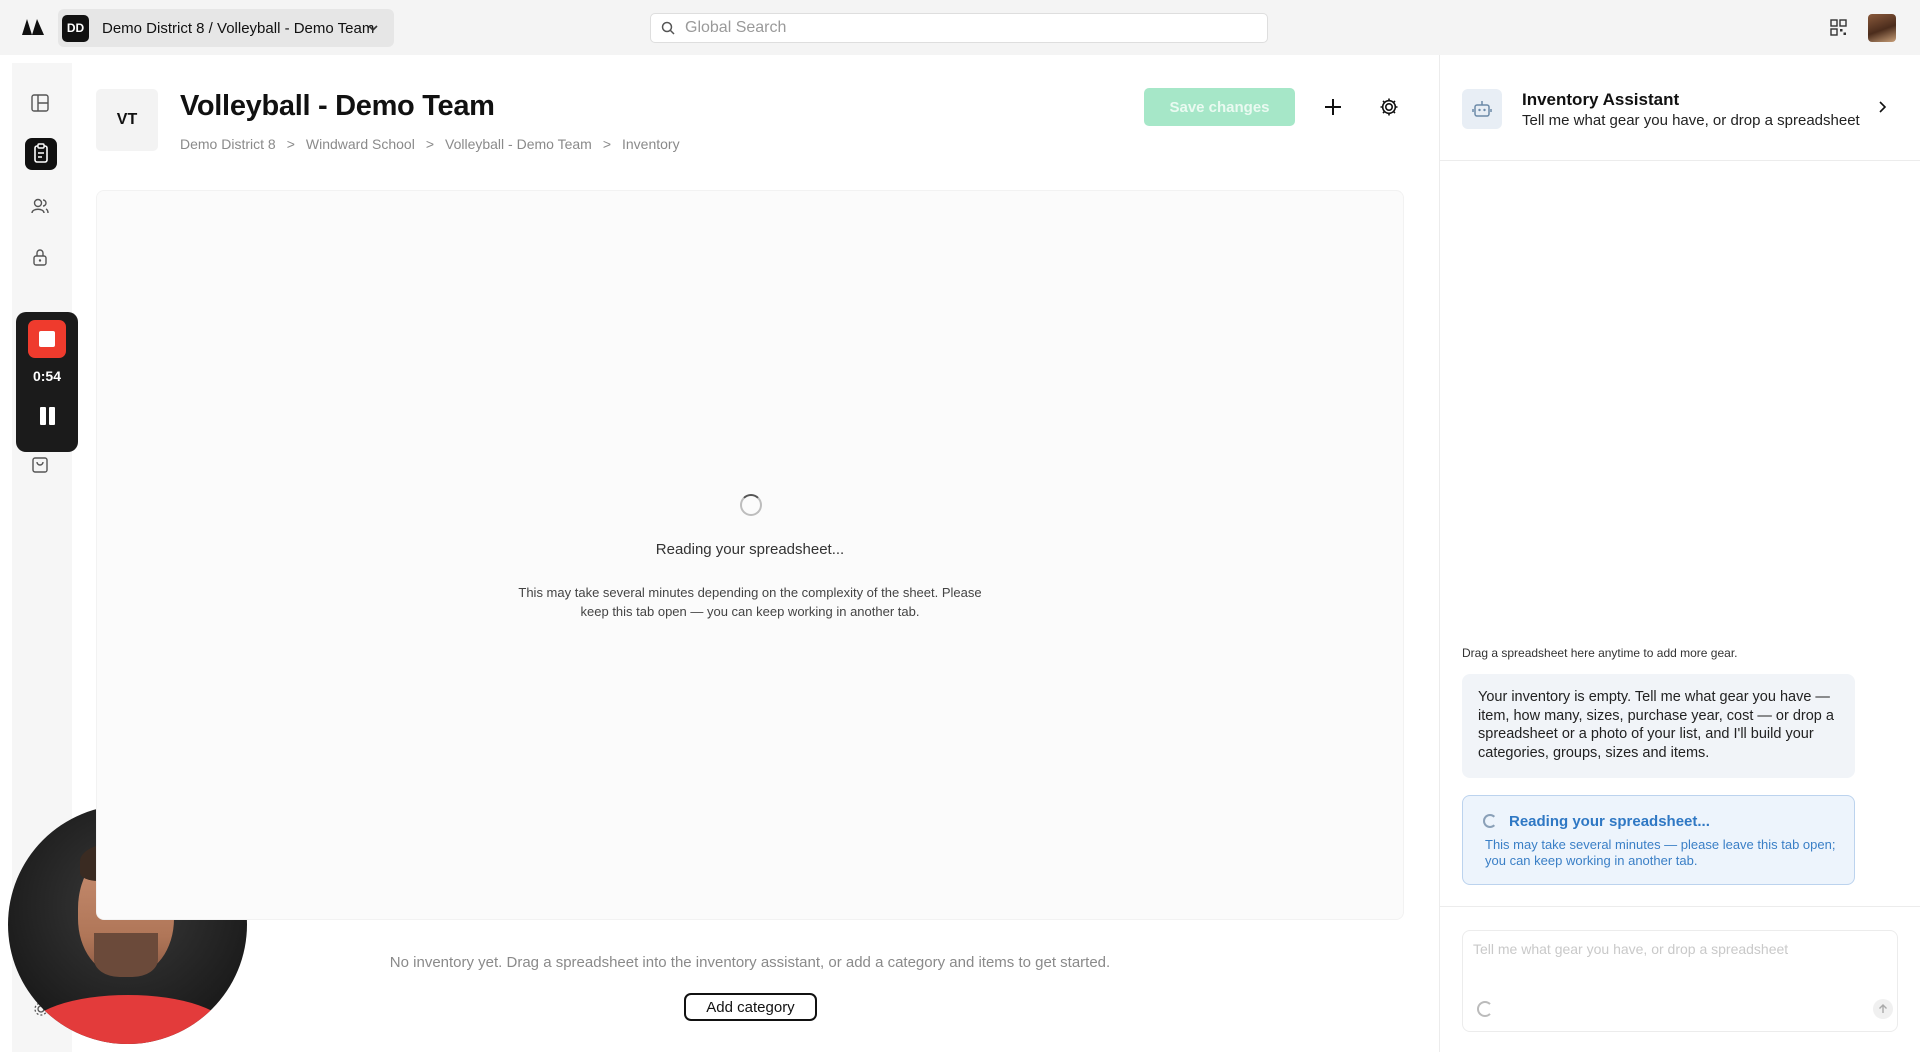  What do you see at coordinates (47, 417) in the screenshot?
I see `pause-recording-button` at bounding box center [47, 417].